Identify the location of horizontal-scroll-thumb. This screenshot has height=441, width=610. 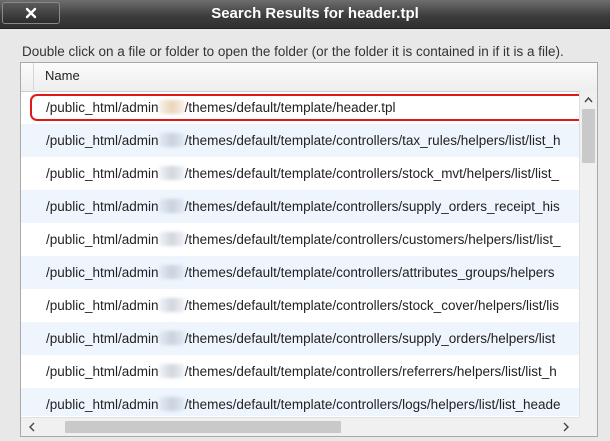
(203, 427).